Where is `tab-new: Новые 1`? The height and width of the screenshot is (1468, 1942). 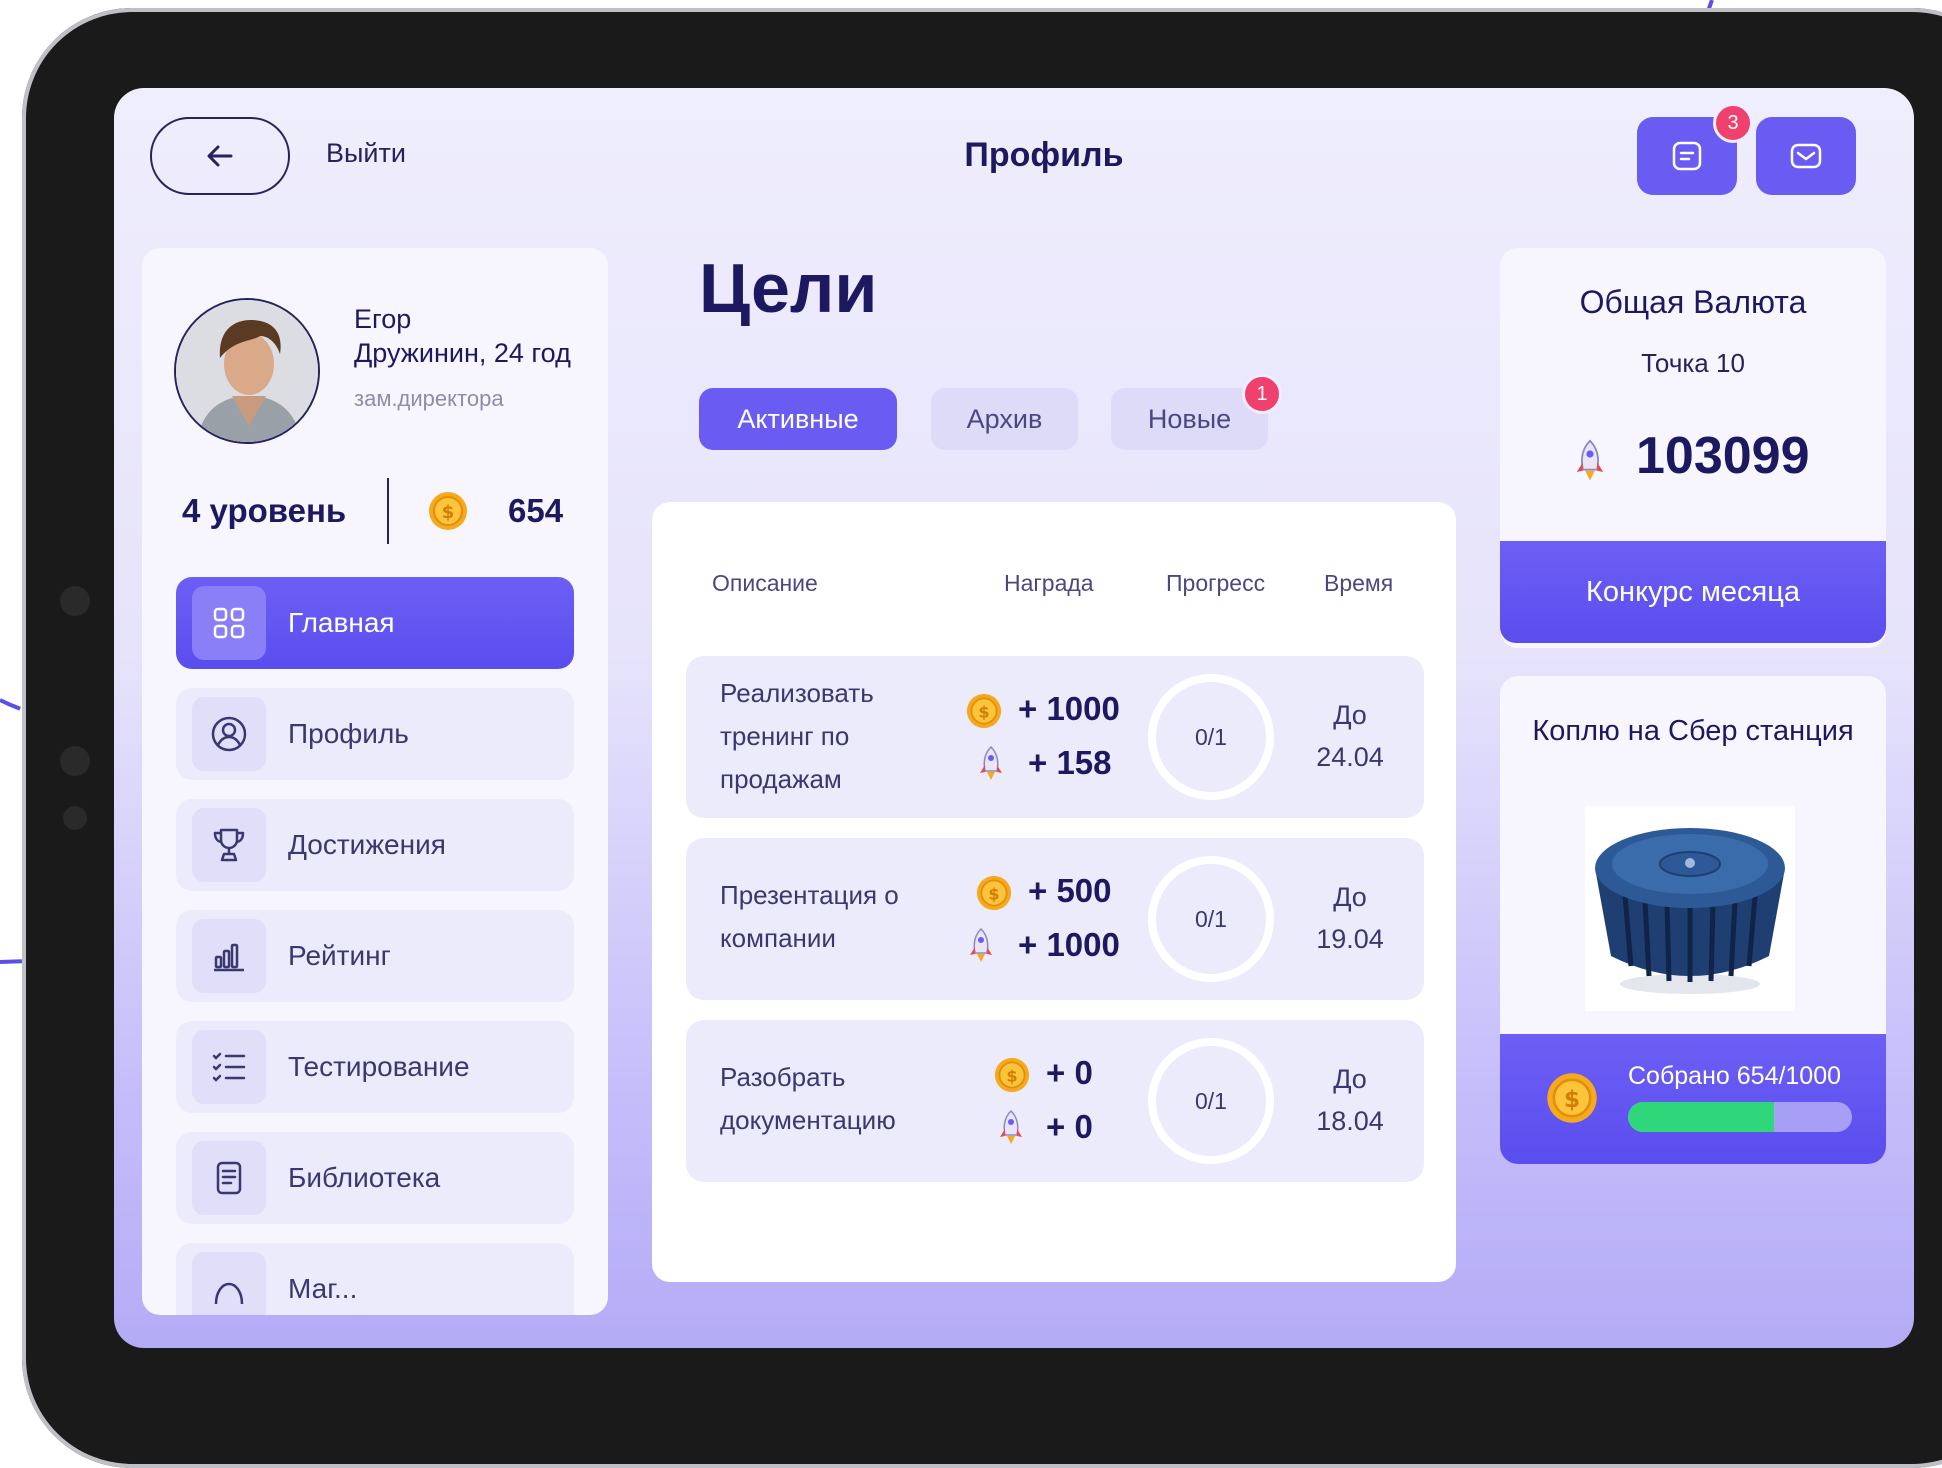 tab-new: Новые 1 is located at coordinates (1196, 412).